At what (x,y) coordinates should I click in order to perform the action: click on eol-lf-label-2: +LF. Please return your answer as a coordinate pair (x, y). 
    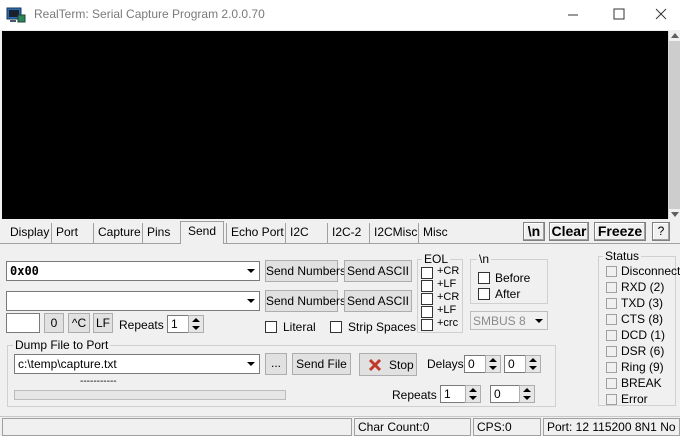
    Looking at the image, I should click on (447, 310).